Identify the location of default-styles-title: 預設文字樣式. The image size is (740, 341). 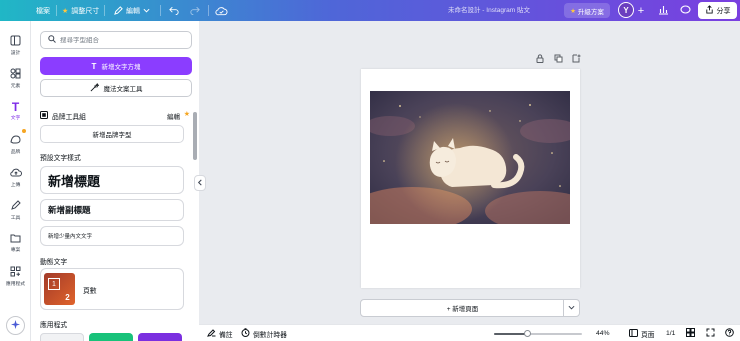
(60, 158).